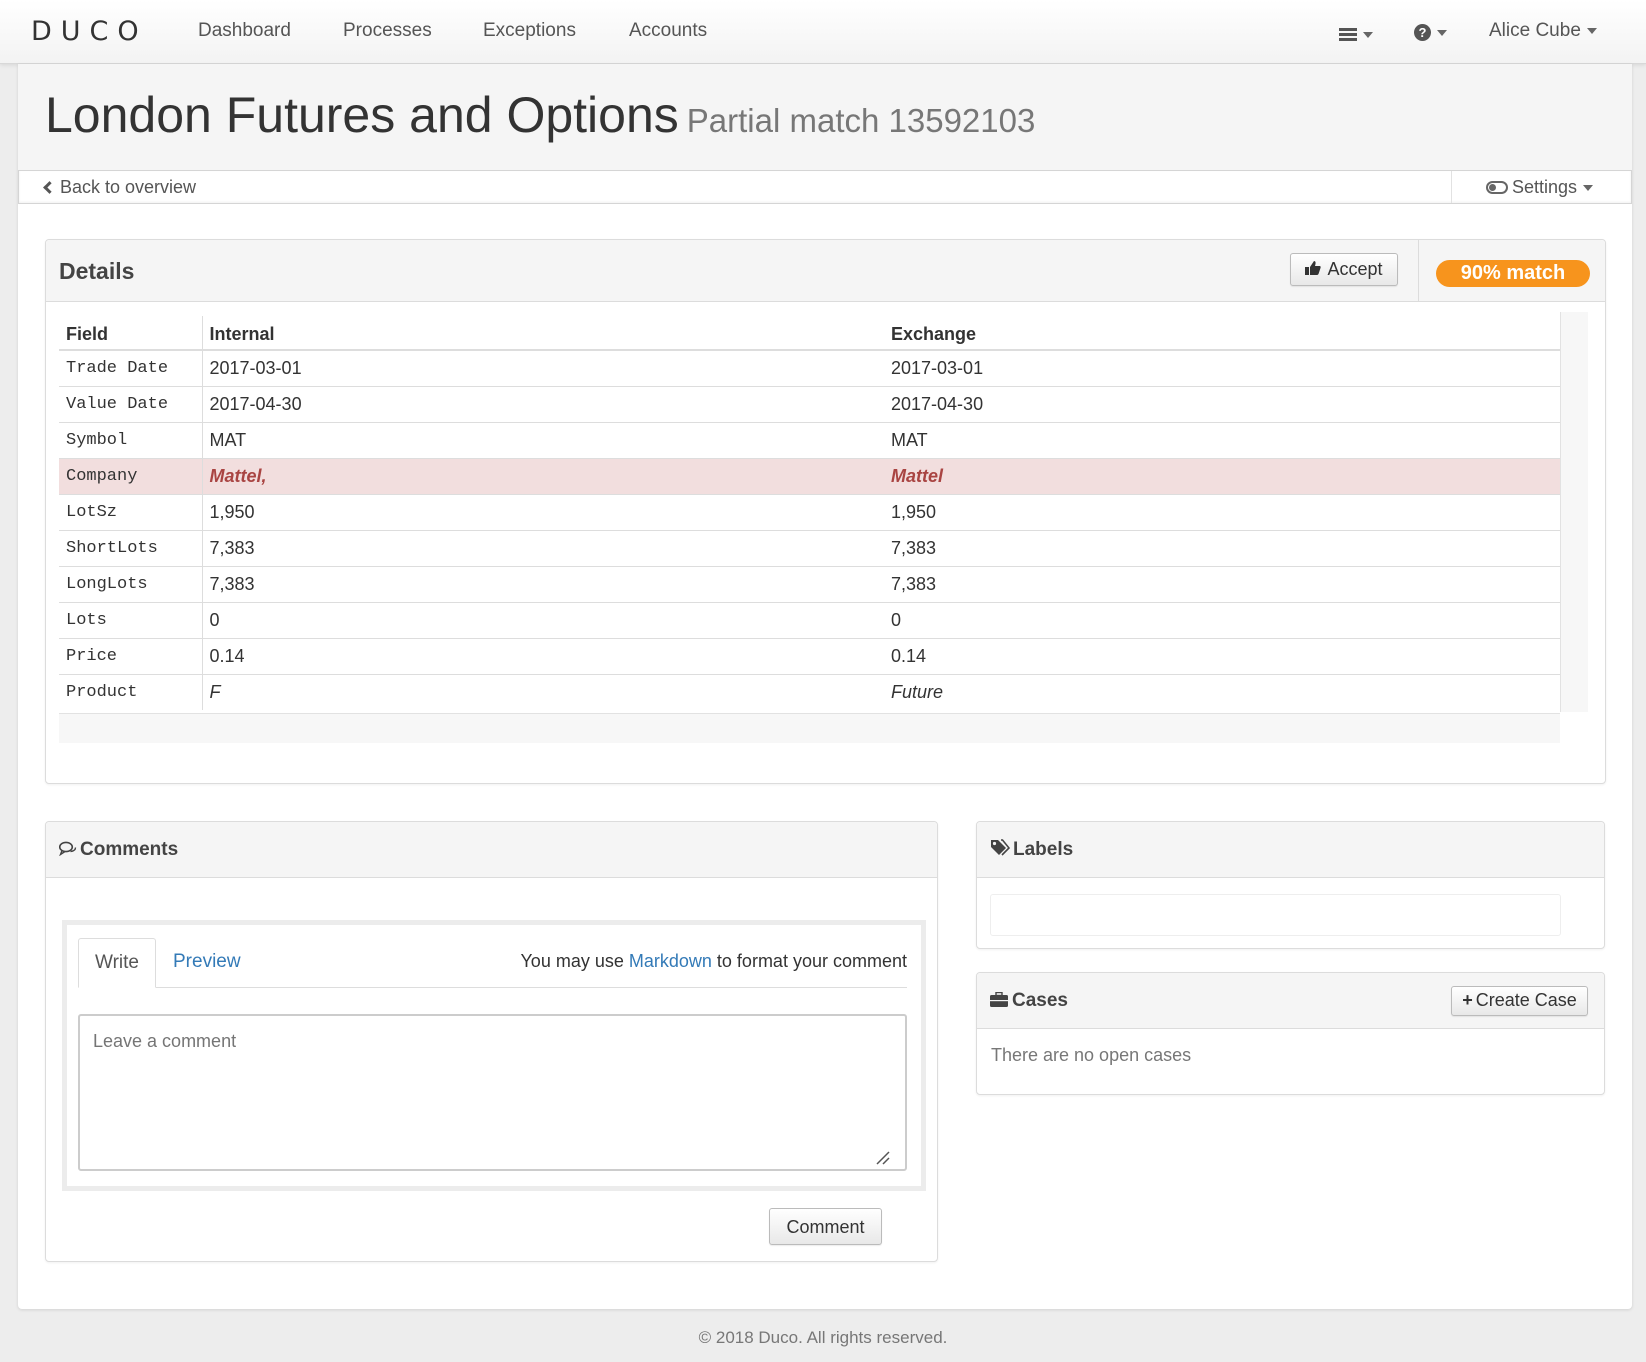 The image size is (1646, 1362). I want to click on exchange-value: 2017-03-01, so click(1222, 367).